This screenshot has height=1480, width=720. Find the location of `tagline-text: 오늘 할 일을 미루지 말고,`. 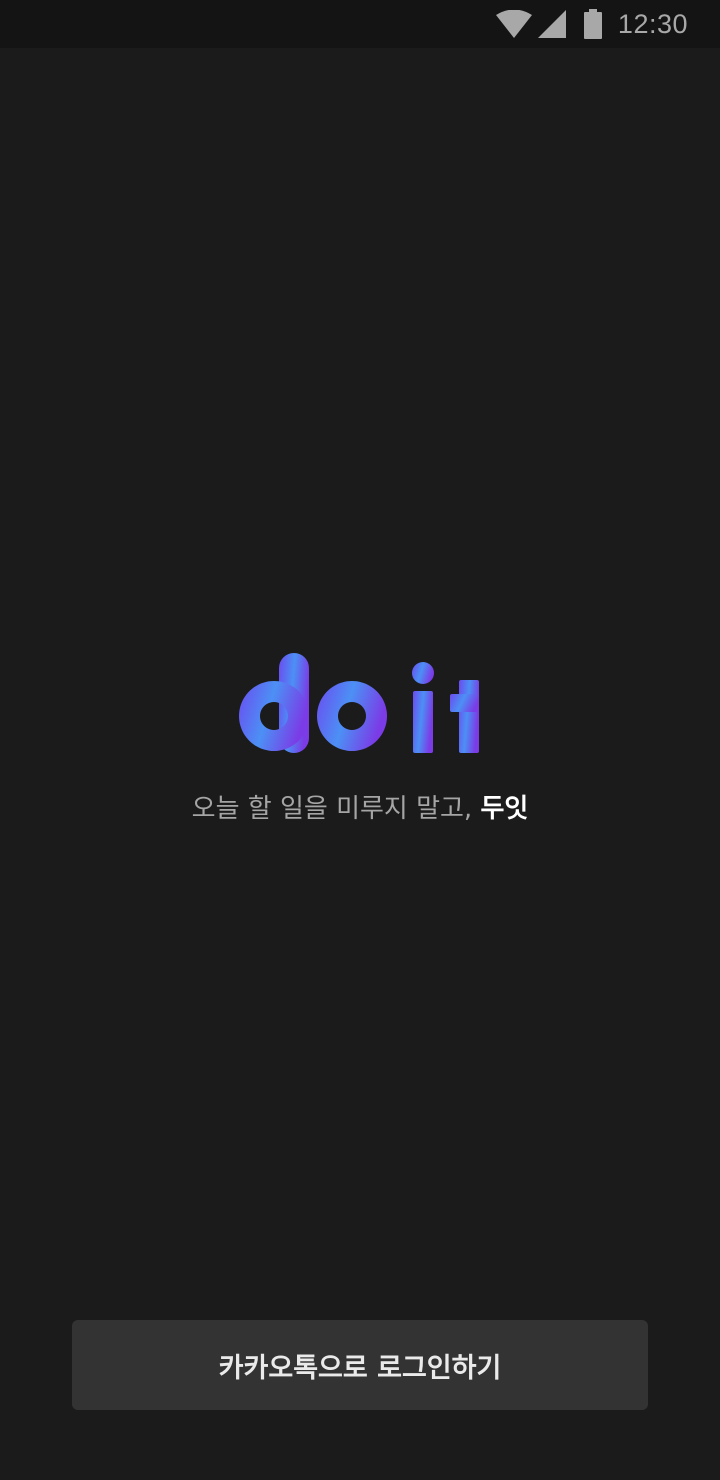

tagline-text: 오늘 할 일을 미루지 말고, is located at coordinates (336, 809).